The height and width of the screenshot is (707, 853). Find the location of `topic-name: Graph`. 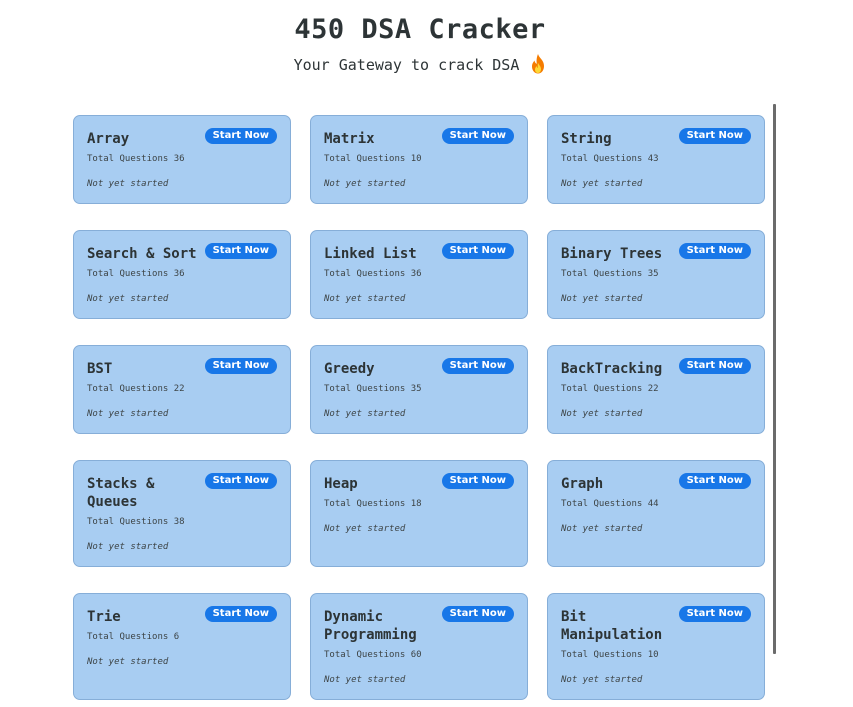

topic-name: Graph is located at coordinates (582, 484).